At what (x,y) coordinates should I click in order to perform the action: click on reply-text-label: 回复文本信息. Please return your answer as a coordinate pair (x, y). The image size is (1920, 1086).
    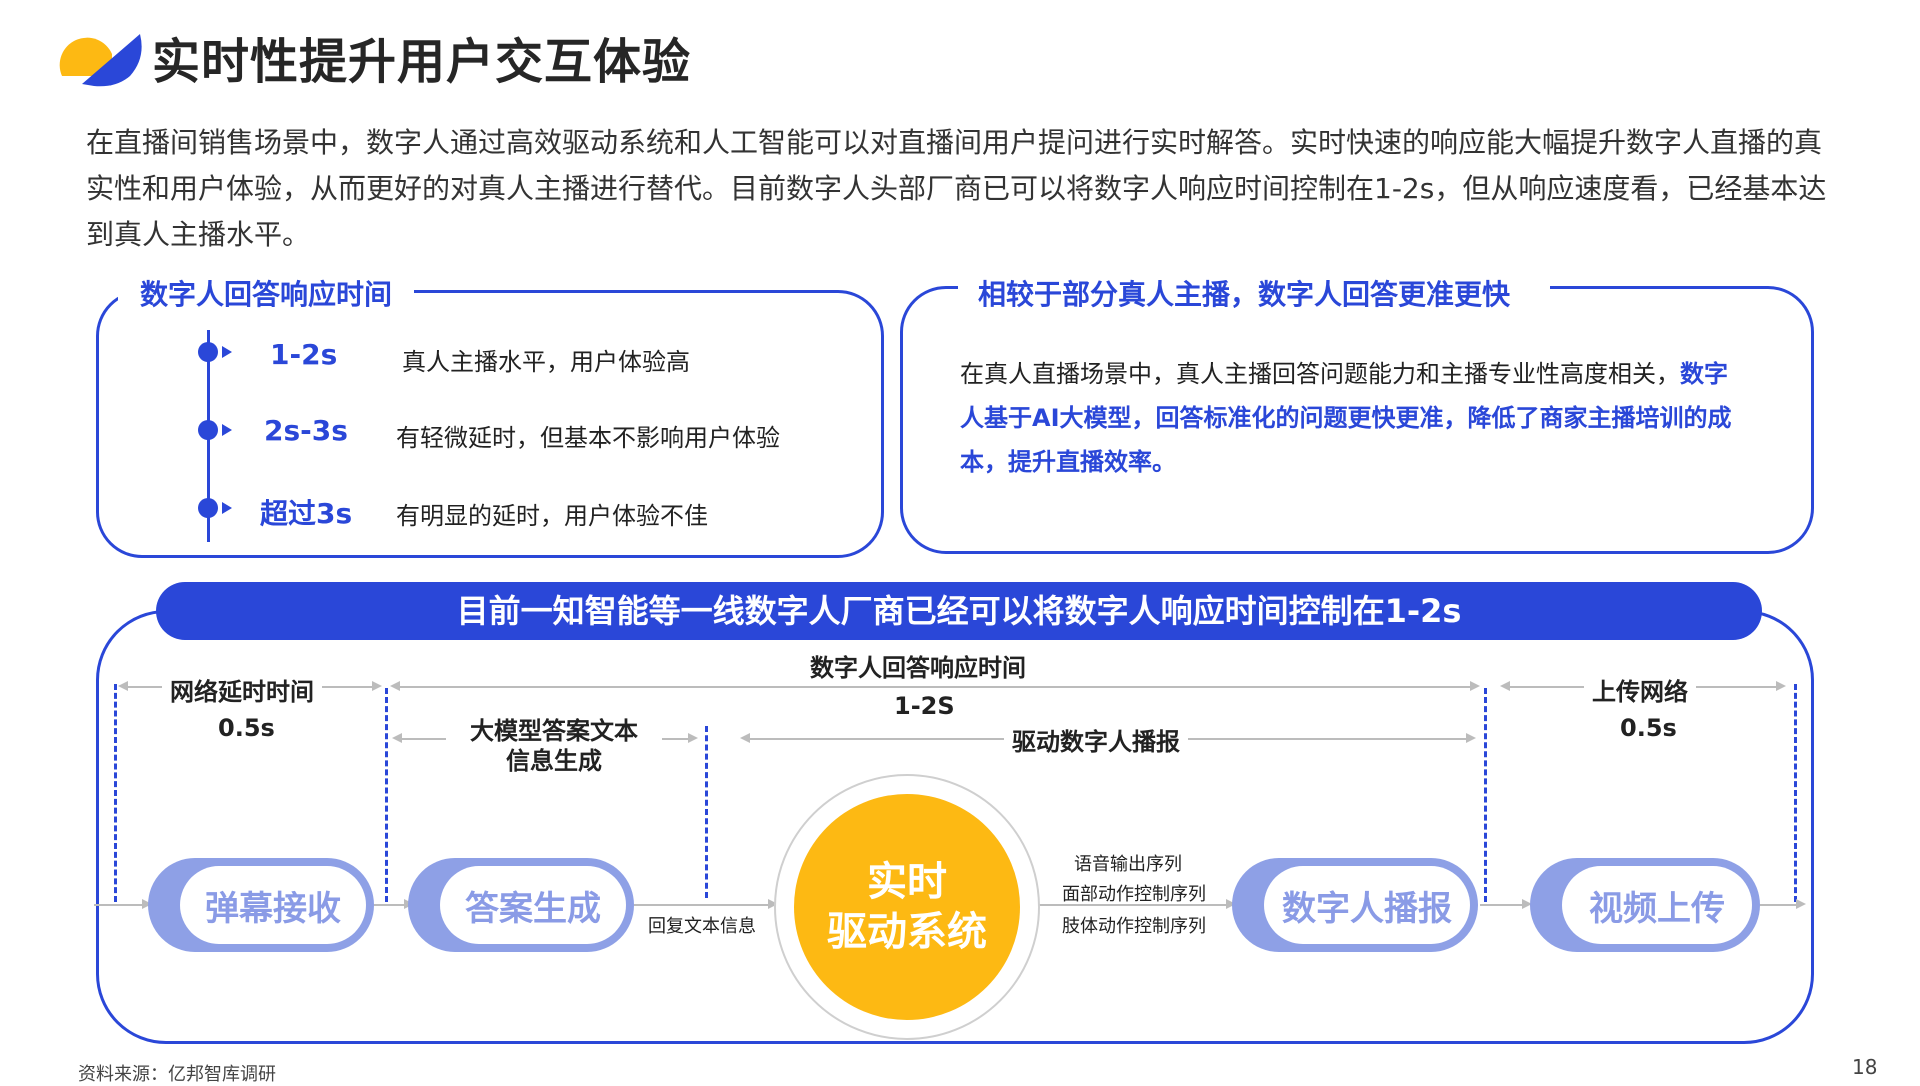
    Looking at the image, I should click on (702, 926).